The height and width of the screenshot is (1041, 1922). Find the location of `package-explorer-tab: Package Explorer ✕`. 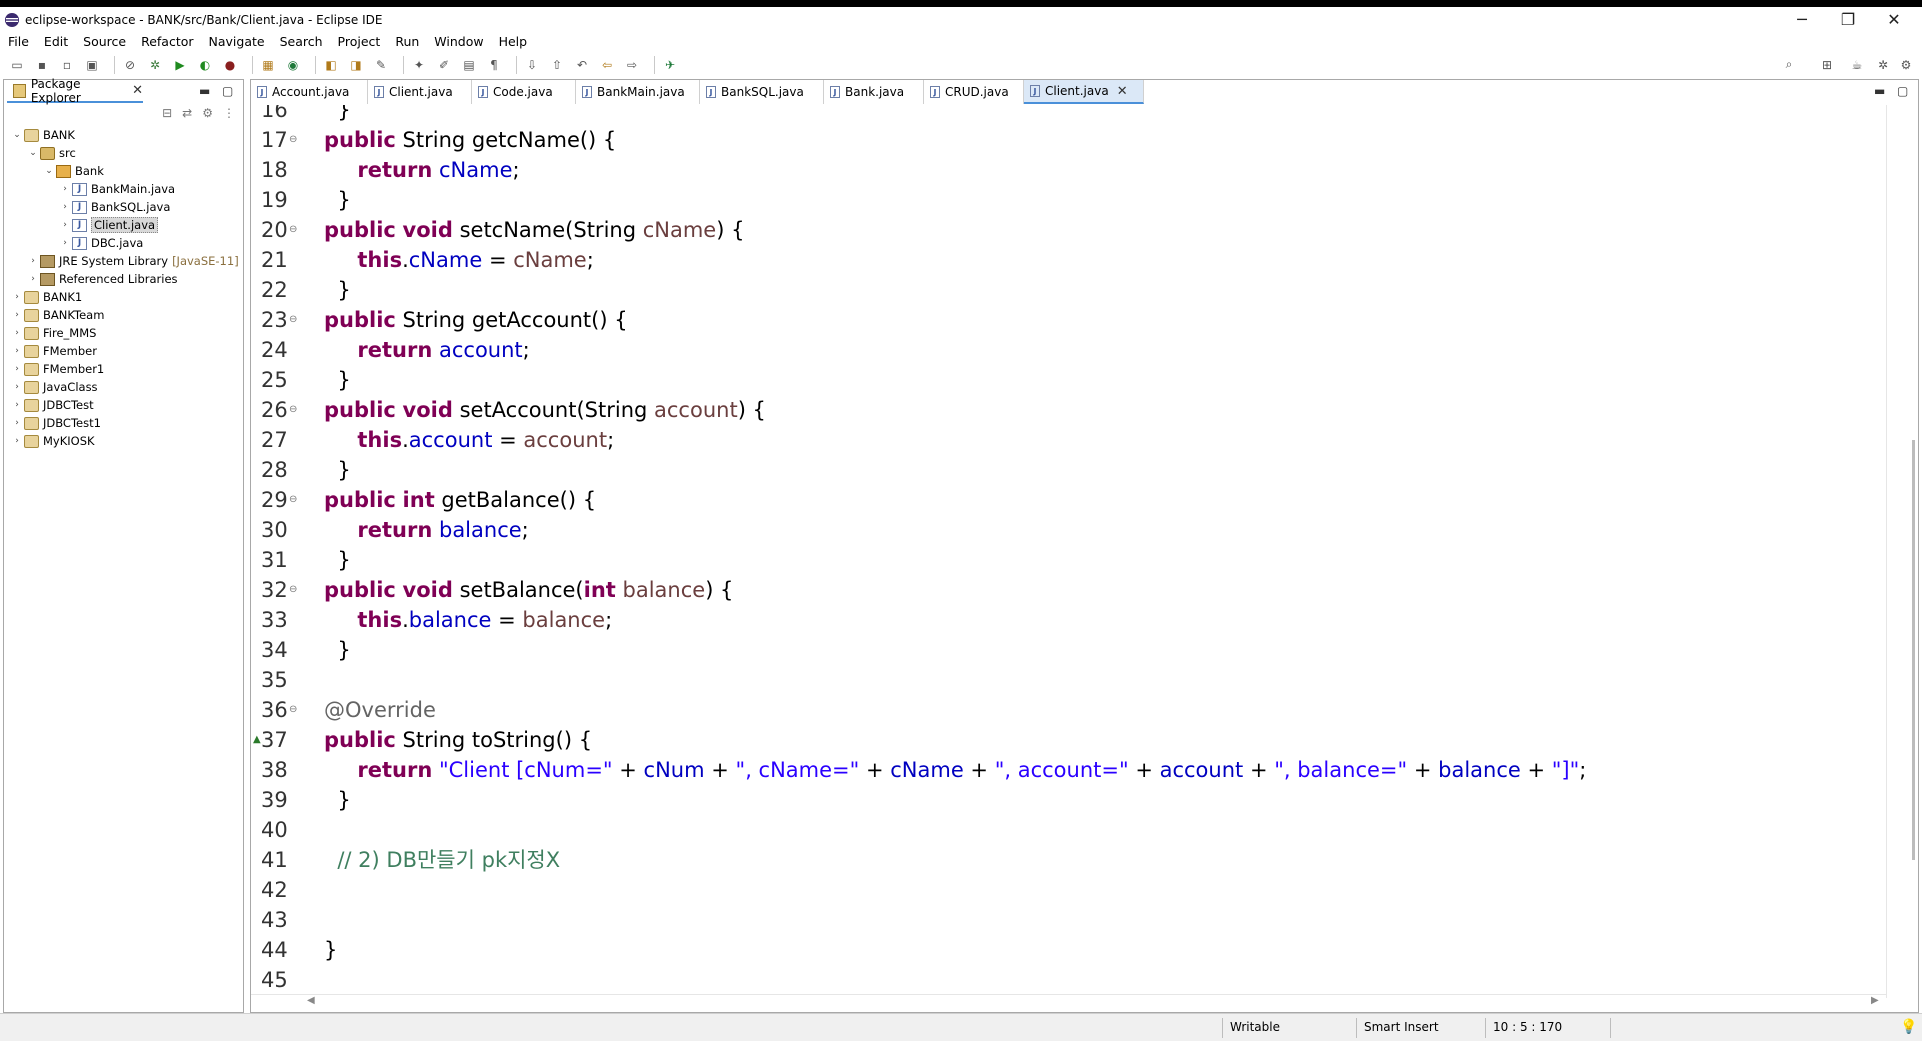

package-explorer-tab: Package Explorer ✕ is located at coordinates (75, 91).